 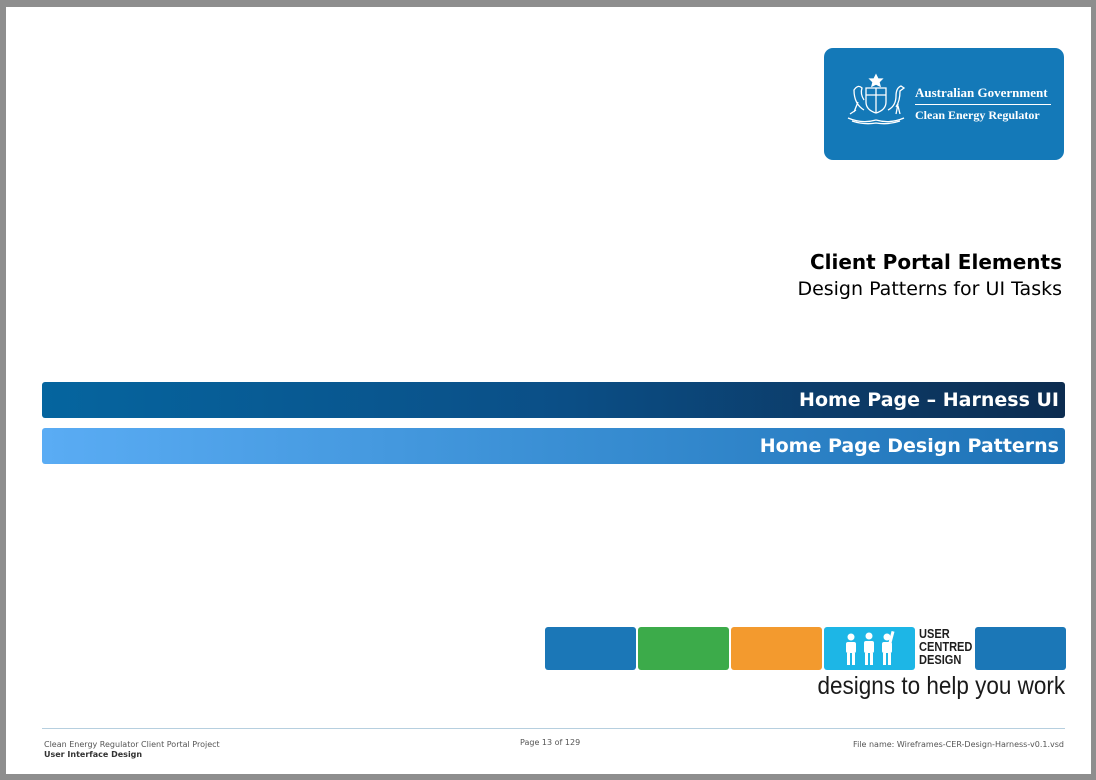 I want to click on ucd-block-blue-end, so click(x=1020, y=648).